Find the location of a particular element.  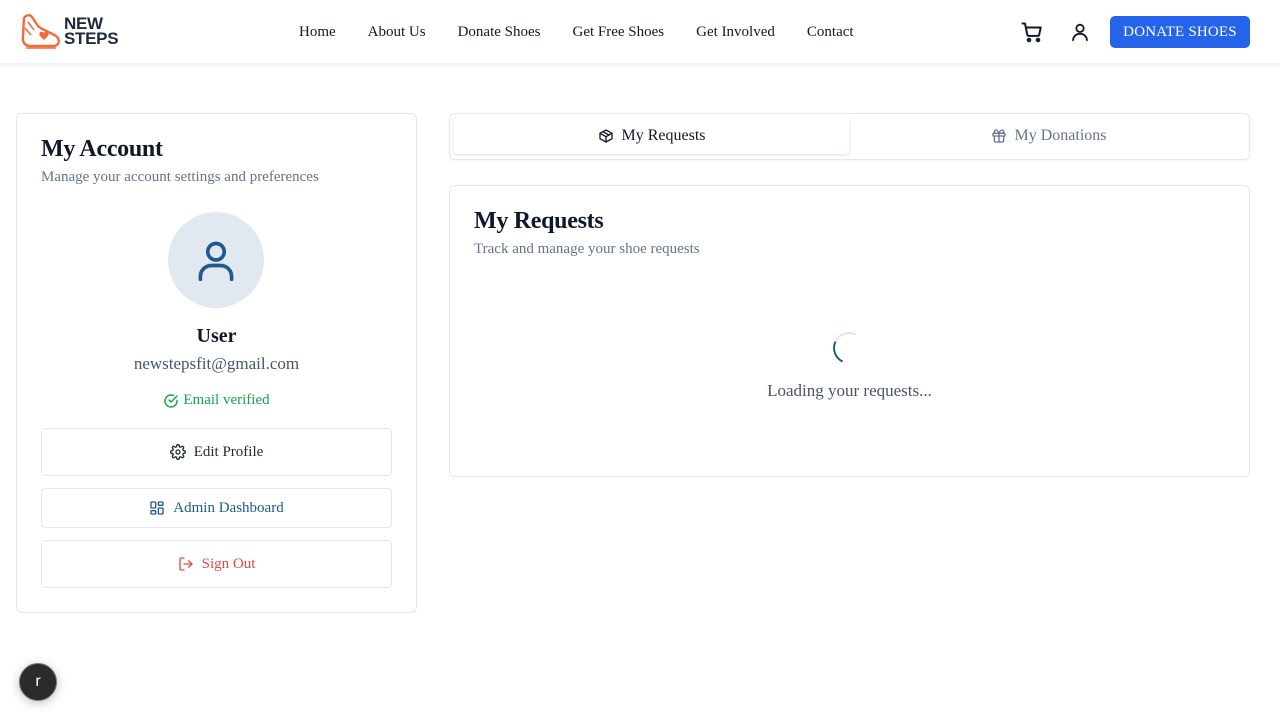

tab-my-donations-label: My Donations is located at coordinates (1060, 135).